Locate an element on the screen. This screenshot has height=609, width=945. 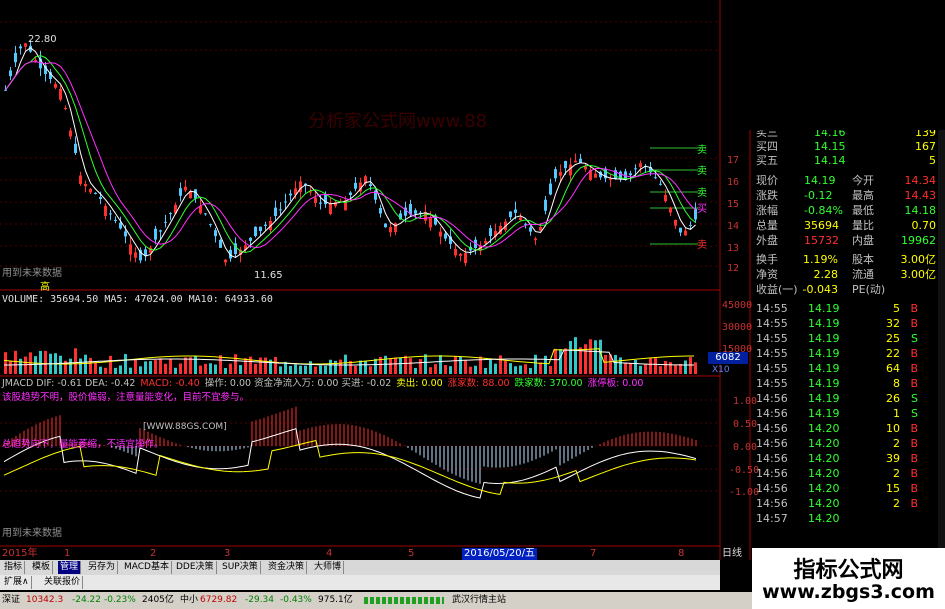
ext-tab-0: 扩展∧ is located at coordinates (17, 582).